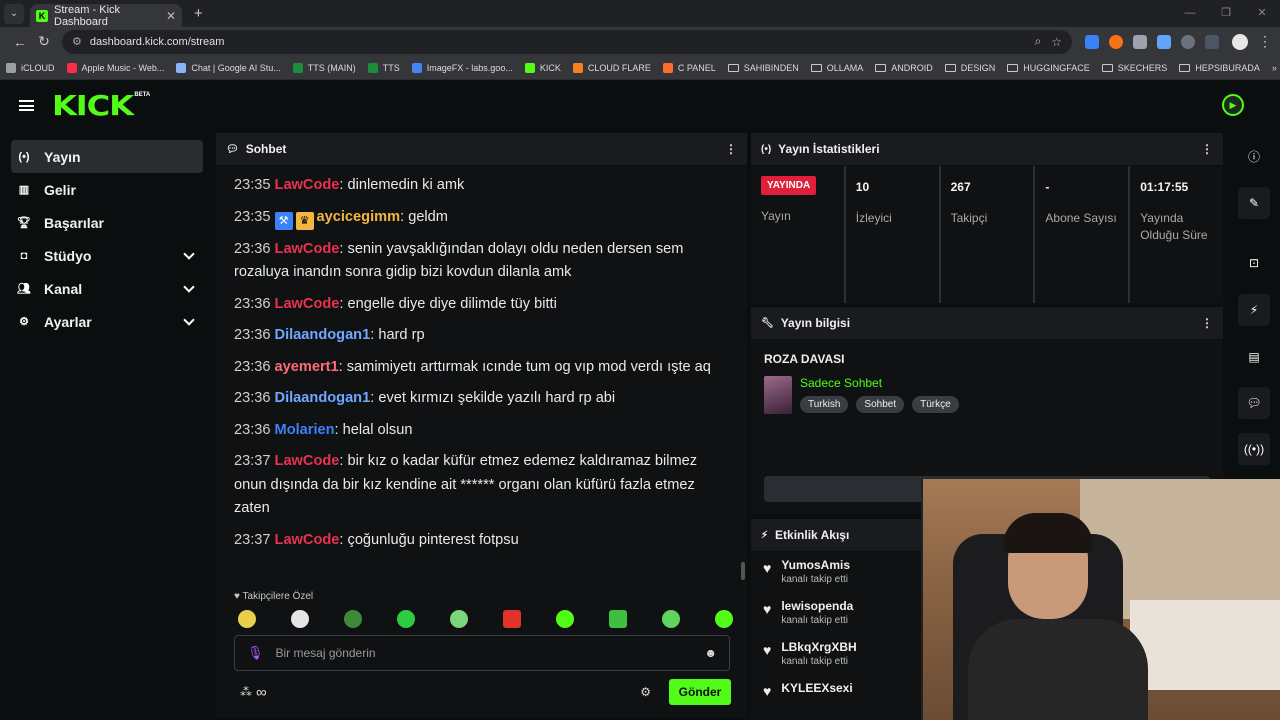  What do you see at coordinates (44, 41) in the screenshot?
I see `reload-icon: ↻` at bounding box center [44, 41].